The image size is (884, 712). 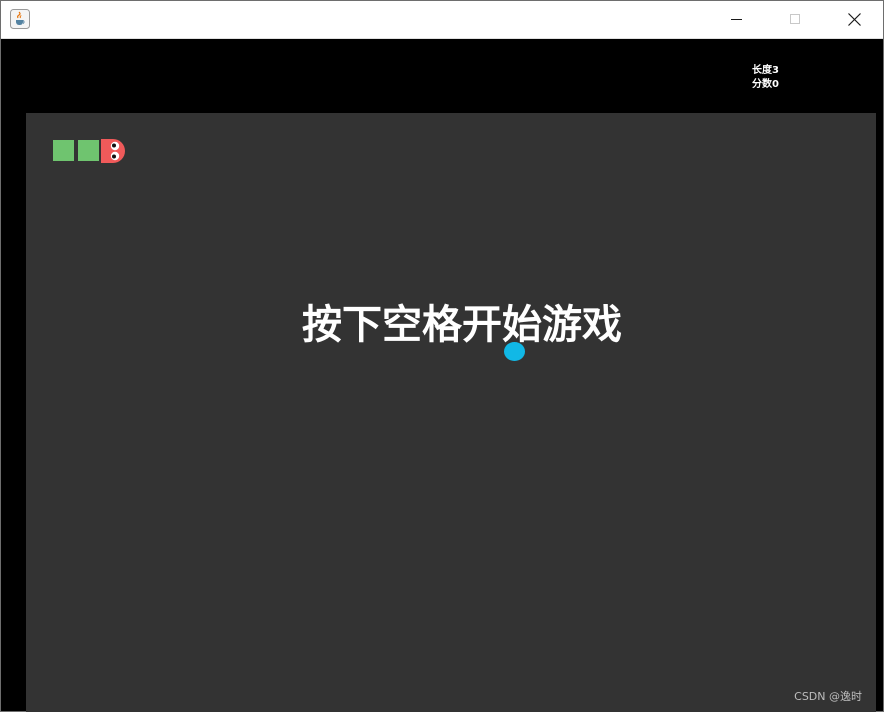 I want to click on title-bar, so click(x=442, y=20).